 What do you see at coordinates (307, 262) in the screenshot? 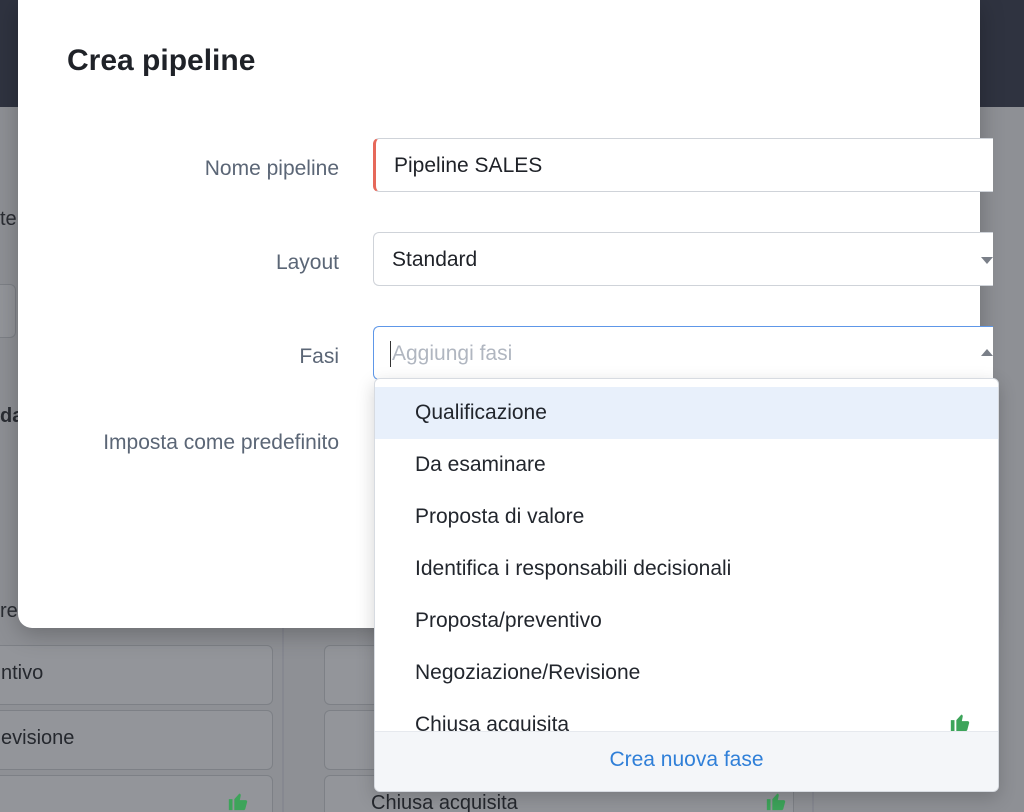
I see `layout-label: Layout` at bounding box center [307, 262].